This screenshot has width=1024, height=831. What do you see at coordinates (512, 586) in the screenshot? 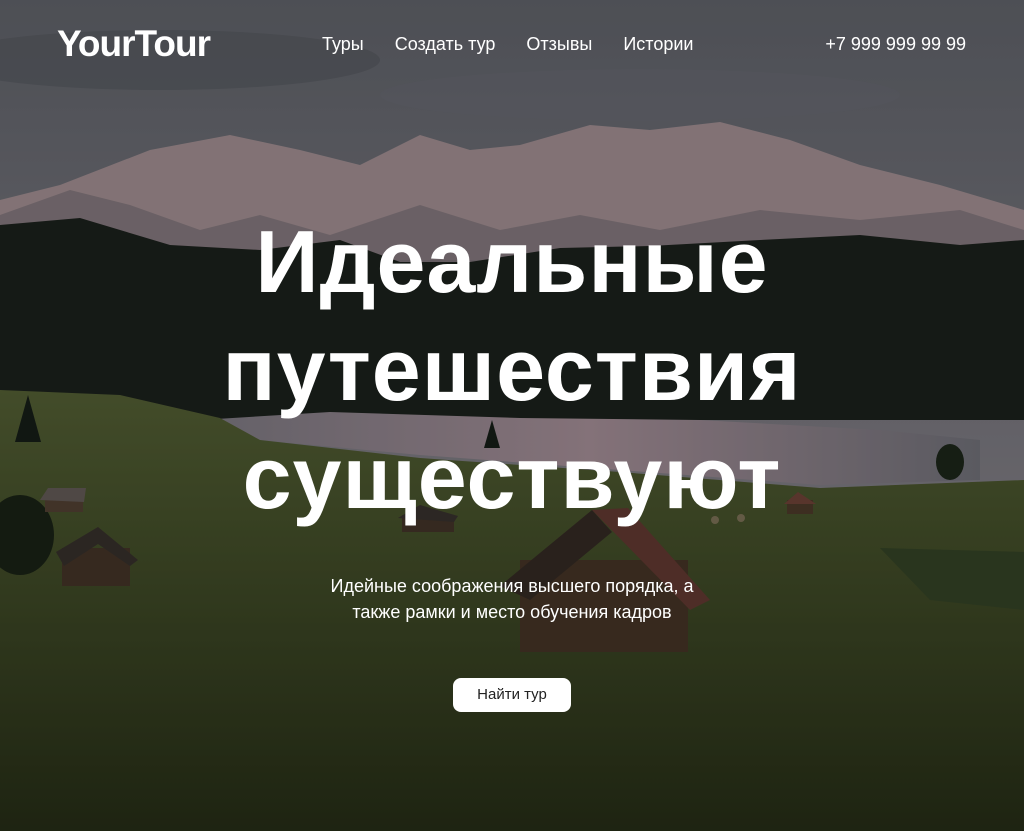
I see `subtitle-line-1: Идейные соображения высшего порядка, а` at bounding box center [512, 586].